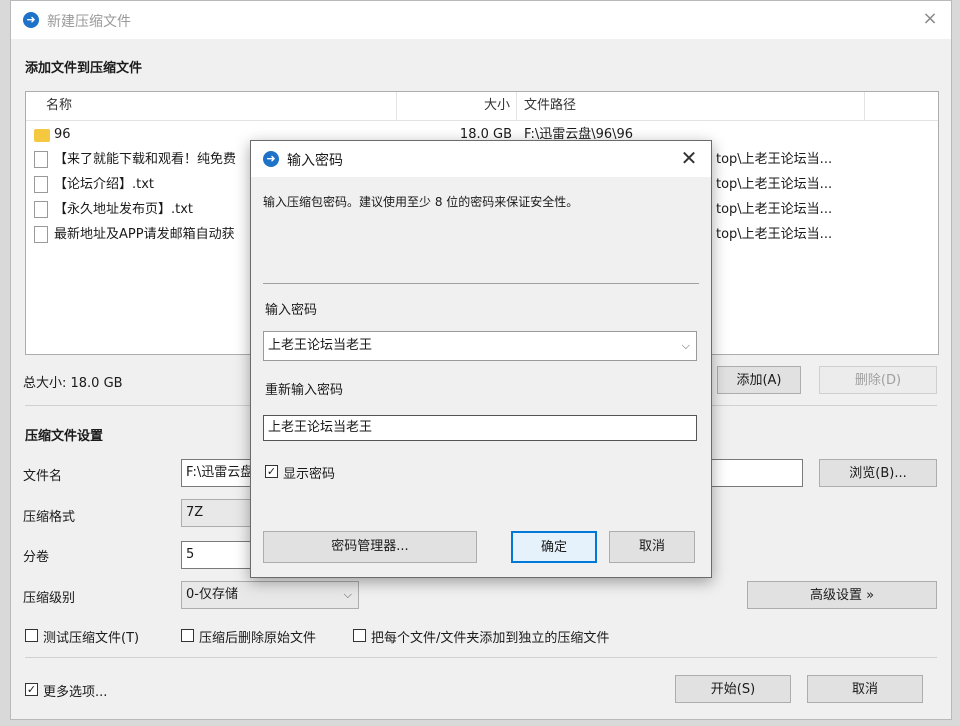 The height and width of the screenshot is (726, 960). Describe the element at coordinates (878, 380) in the screenshot. I see `delete-button: 删除(D)` at that location.